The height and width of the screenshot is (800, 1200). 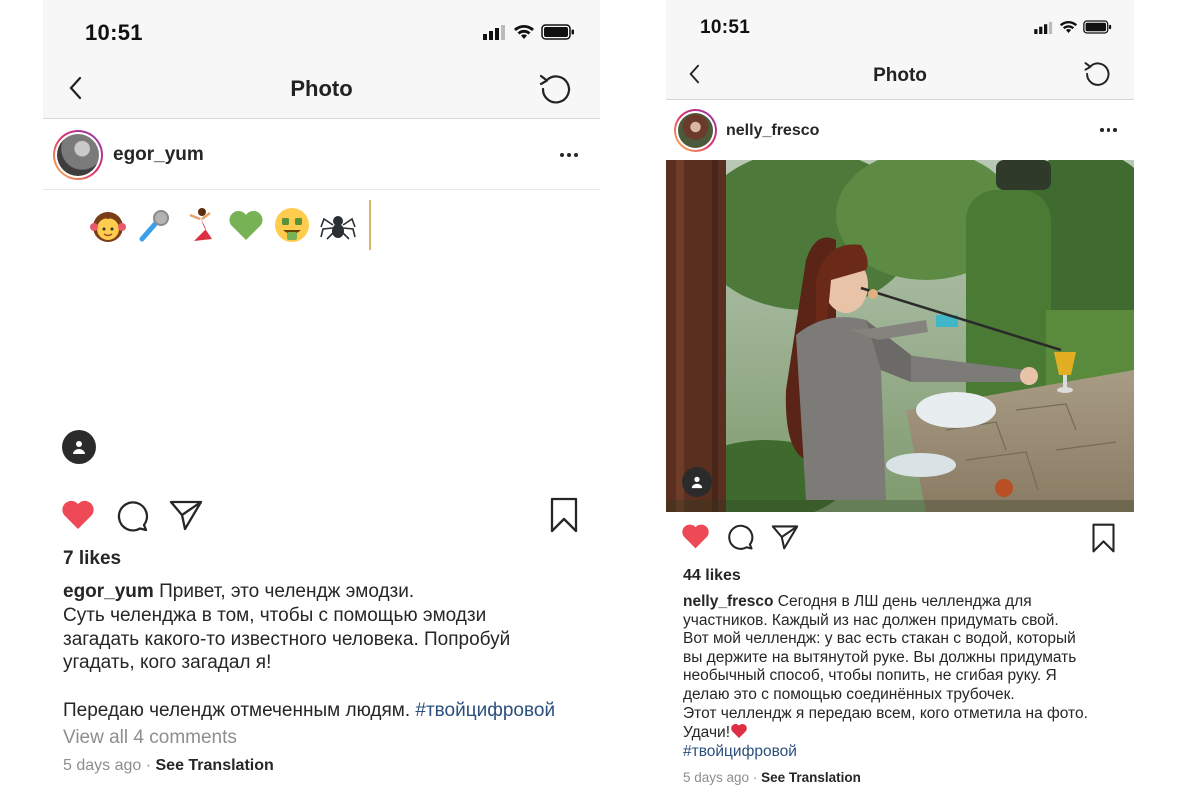 I want to click on post-username: nelly_fresco, so click(x=772, y=131).